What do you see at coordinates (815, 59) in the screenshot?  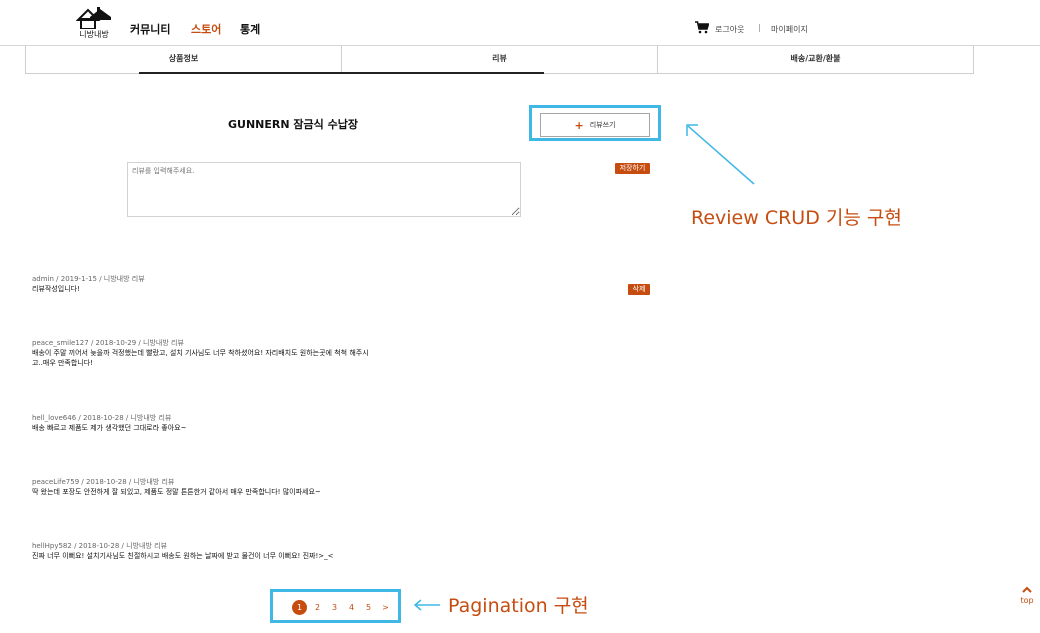 I see `tab-shipping-exchange-refund: 배송/교환/환불` at bounding box center [815, 59].